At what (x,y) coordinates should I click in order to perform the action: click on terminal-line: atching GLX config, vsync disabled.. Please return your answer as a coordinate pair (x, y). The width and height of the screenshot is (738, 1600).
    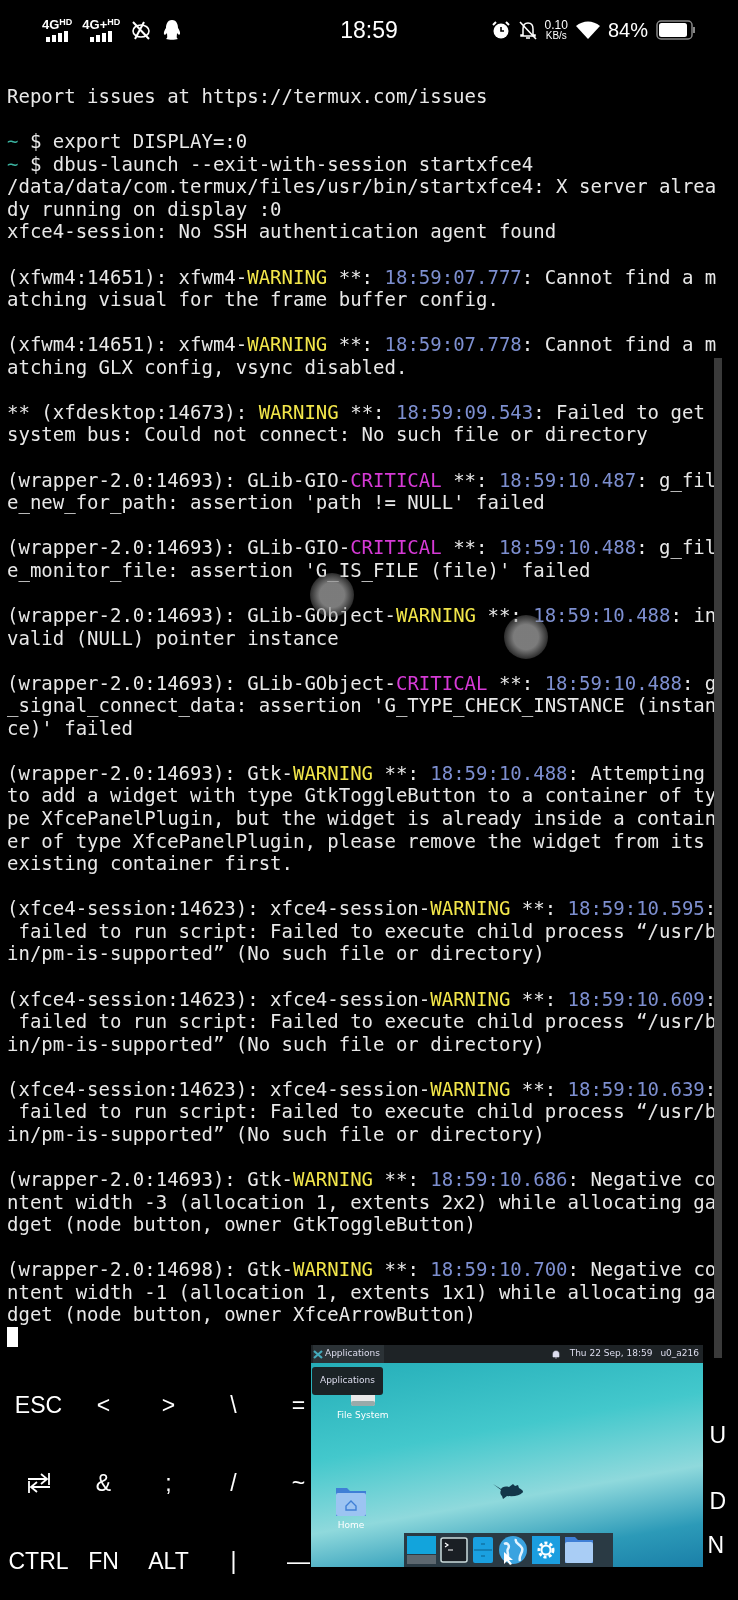
    Looking at the image, I should click on (207, 367).